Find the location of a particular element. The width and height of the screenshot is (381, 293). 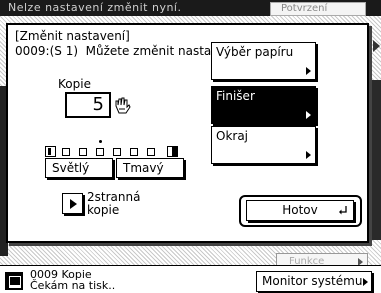

finisher-button: Finišer is located at coordinates (263, 105).